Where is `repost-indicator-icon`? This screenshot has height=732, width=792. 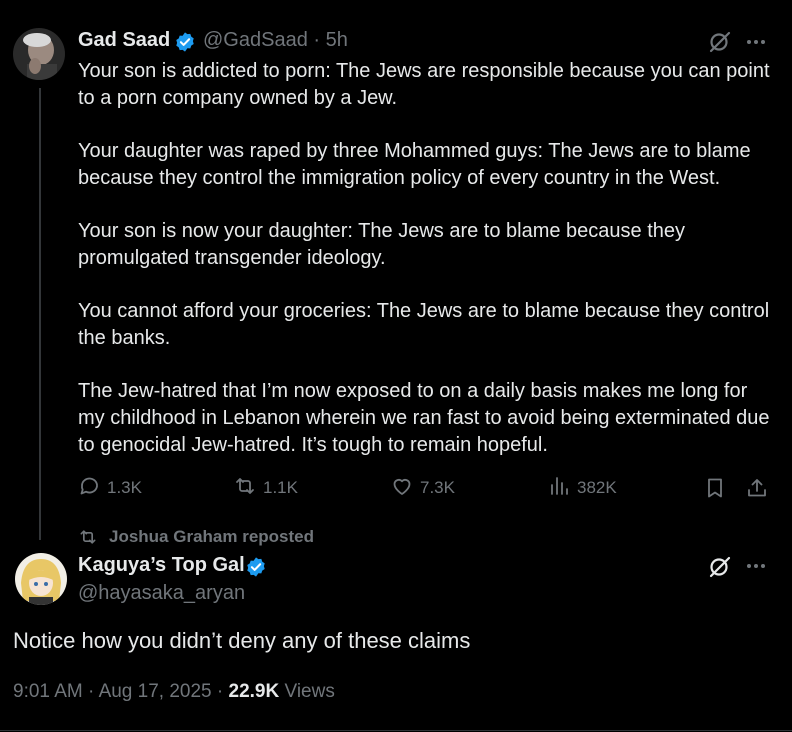
repost-indicator-icon is located at coordinates (88, 539).